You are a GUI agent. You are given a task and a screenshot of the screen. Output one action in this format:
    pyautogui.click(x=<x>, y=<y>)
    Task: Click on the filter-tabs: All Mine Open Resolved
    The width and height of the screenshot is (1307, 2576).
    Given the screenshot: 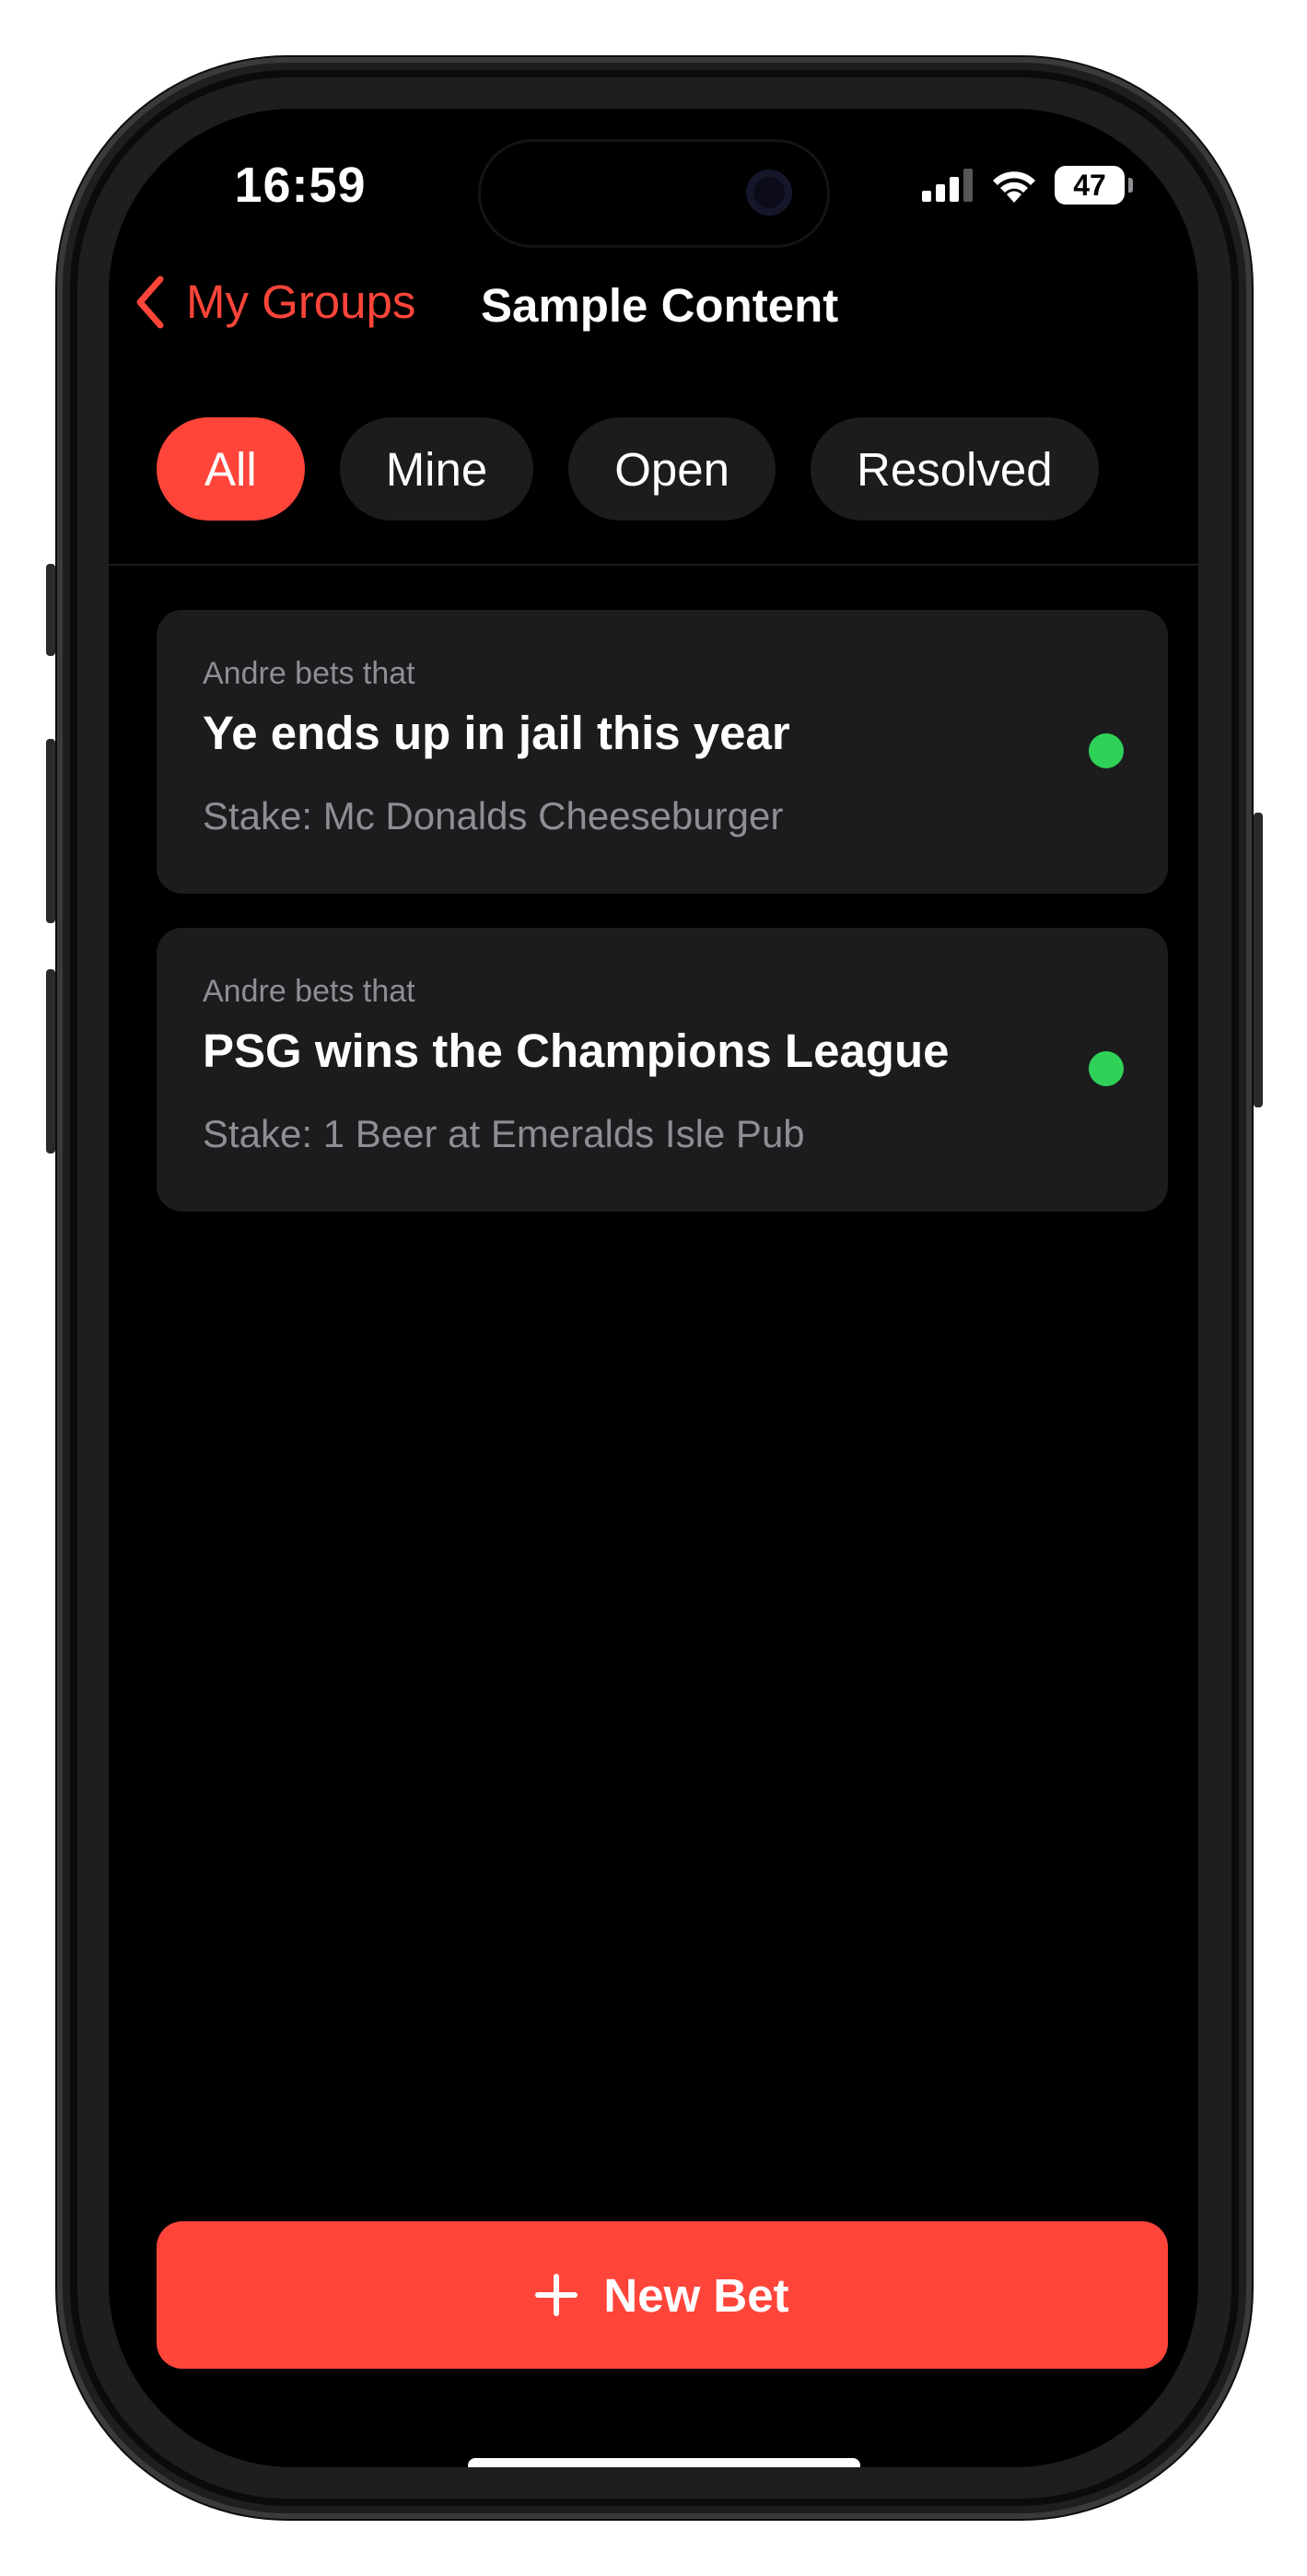 What is the action you would take?
    pyautogui.click(x=628, y=469)
    